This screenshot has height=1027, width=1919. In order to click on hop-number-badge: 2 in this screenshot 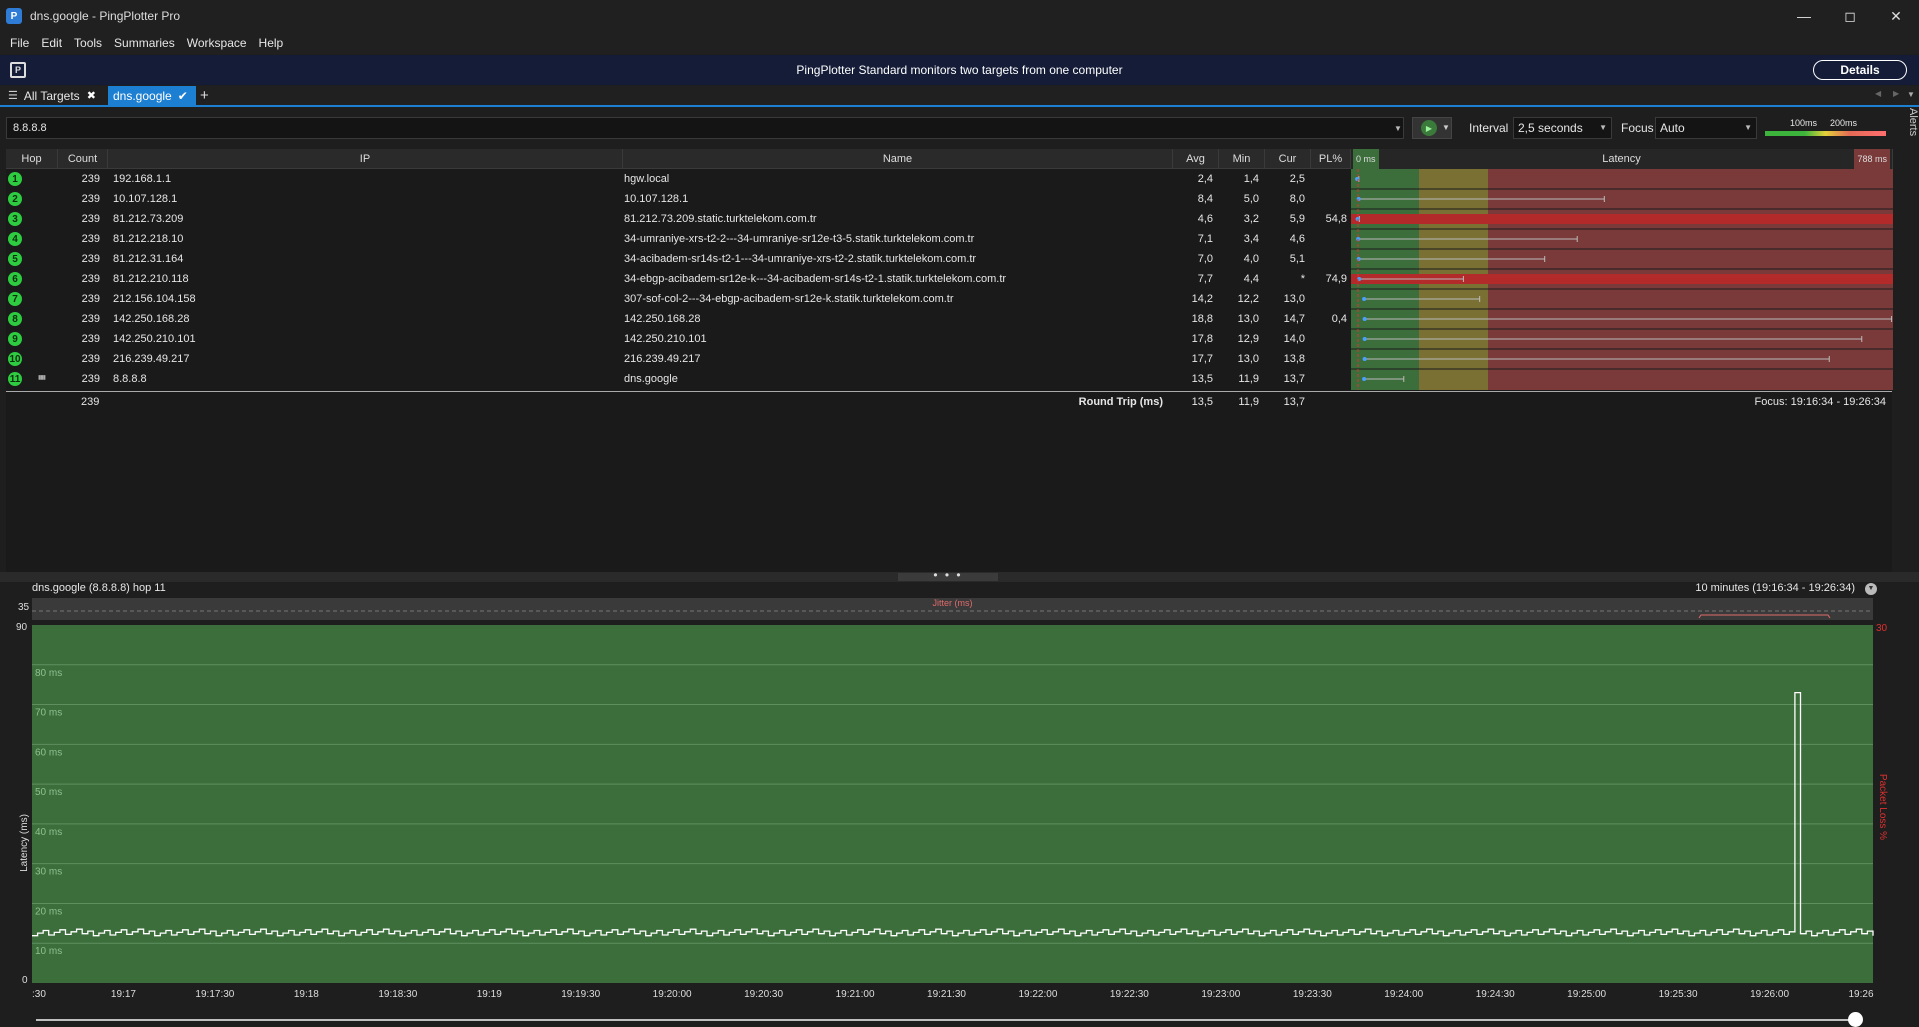, I will do `click(15, 199)`.